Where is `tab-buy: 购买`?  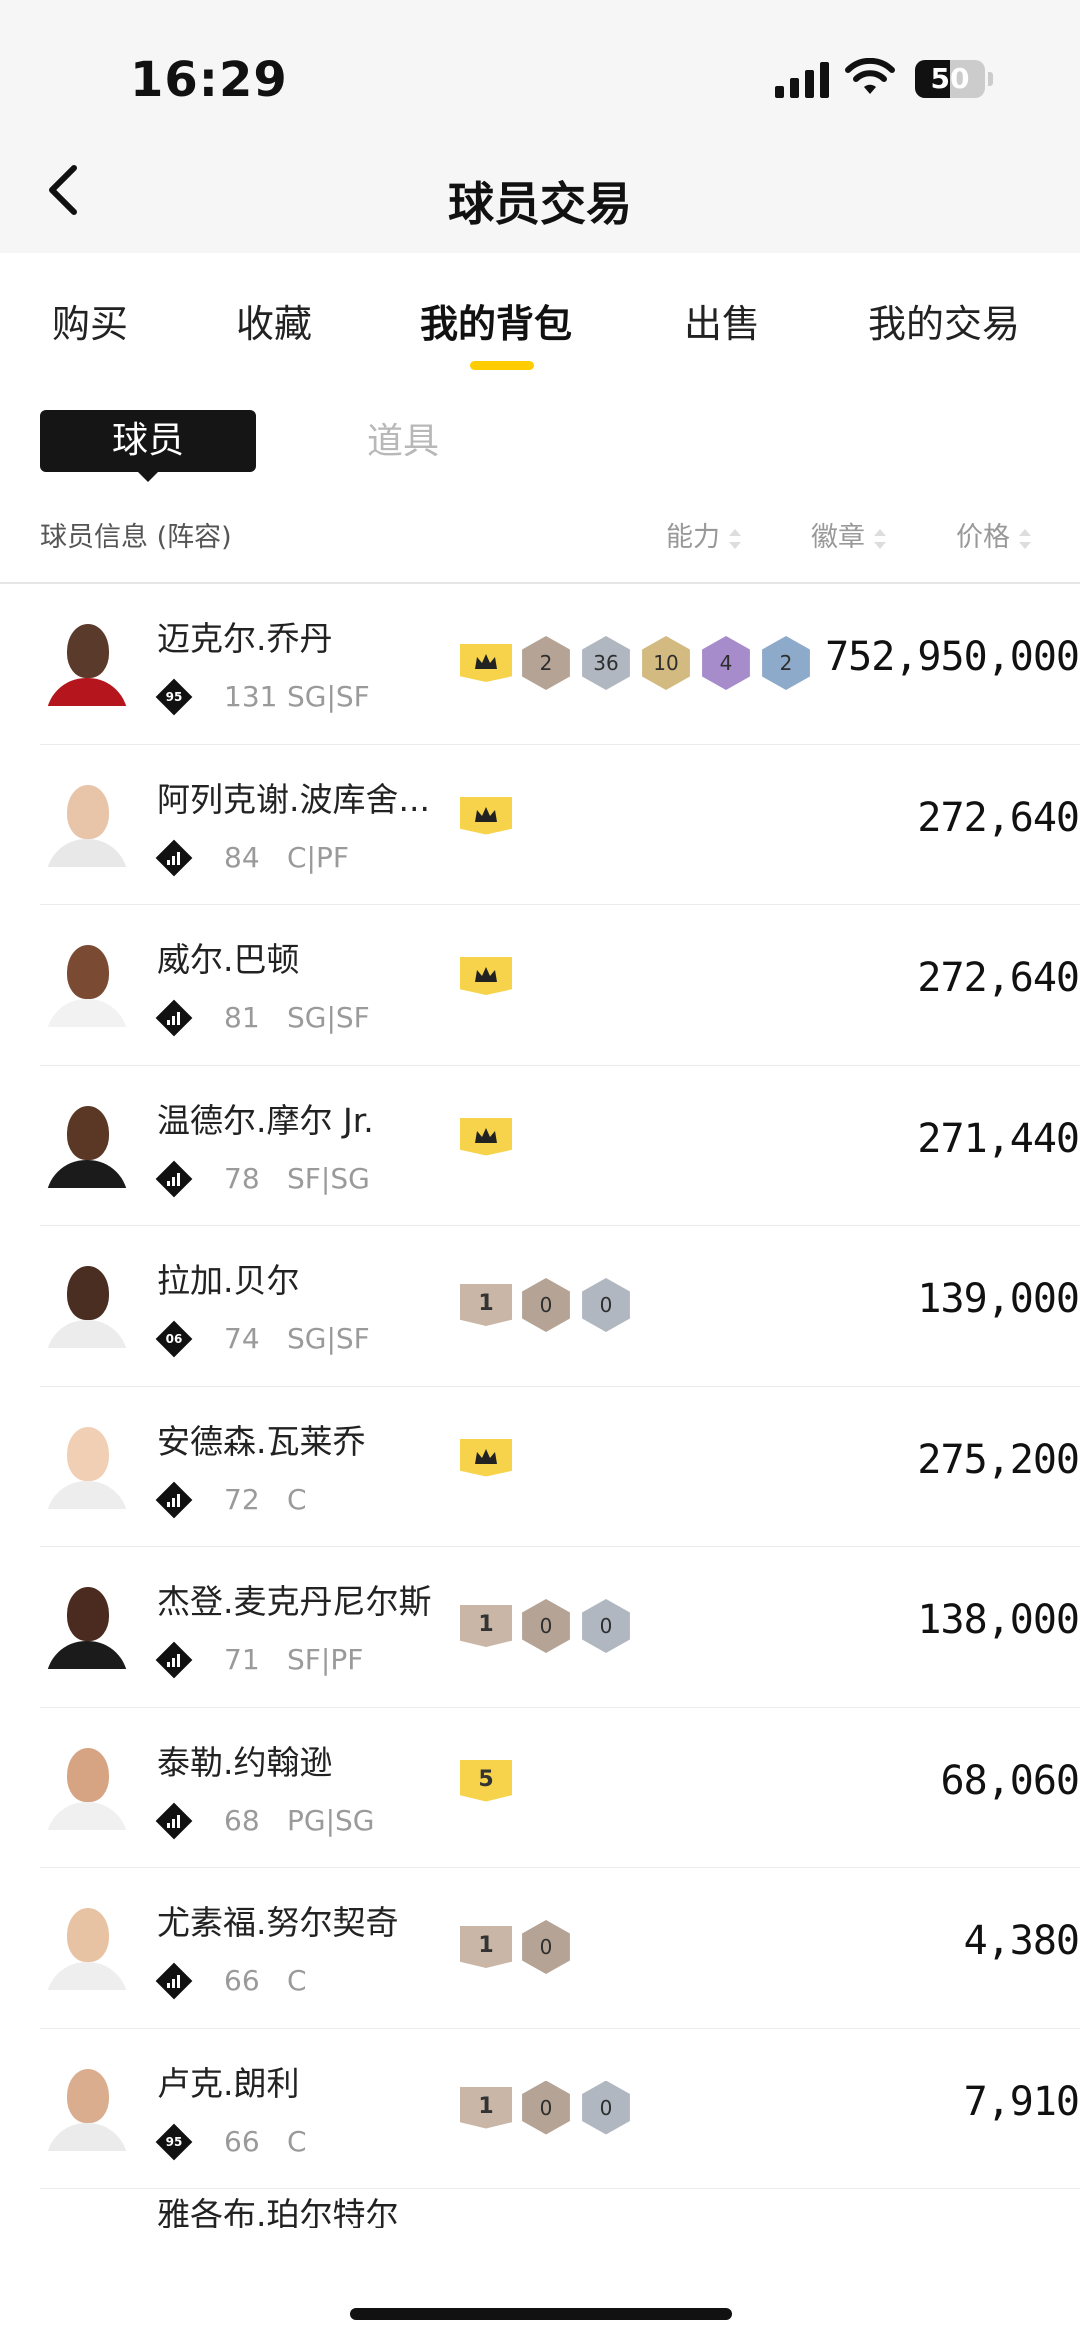
tab-buy: 购买 is located at coordinates (90, 320).